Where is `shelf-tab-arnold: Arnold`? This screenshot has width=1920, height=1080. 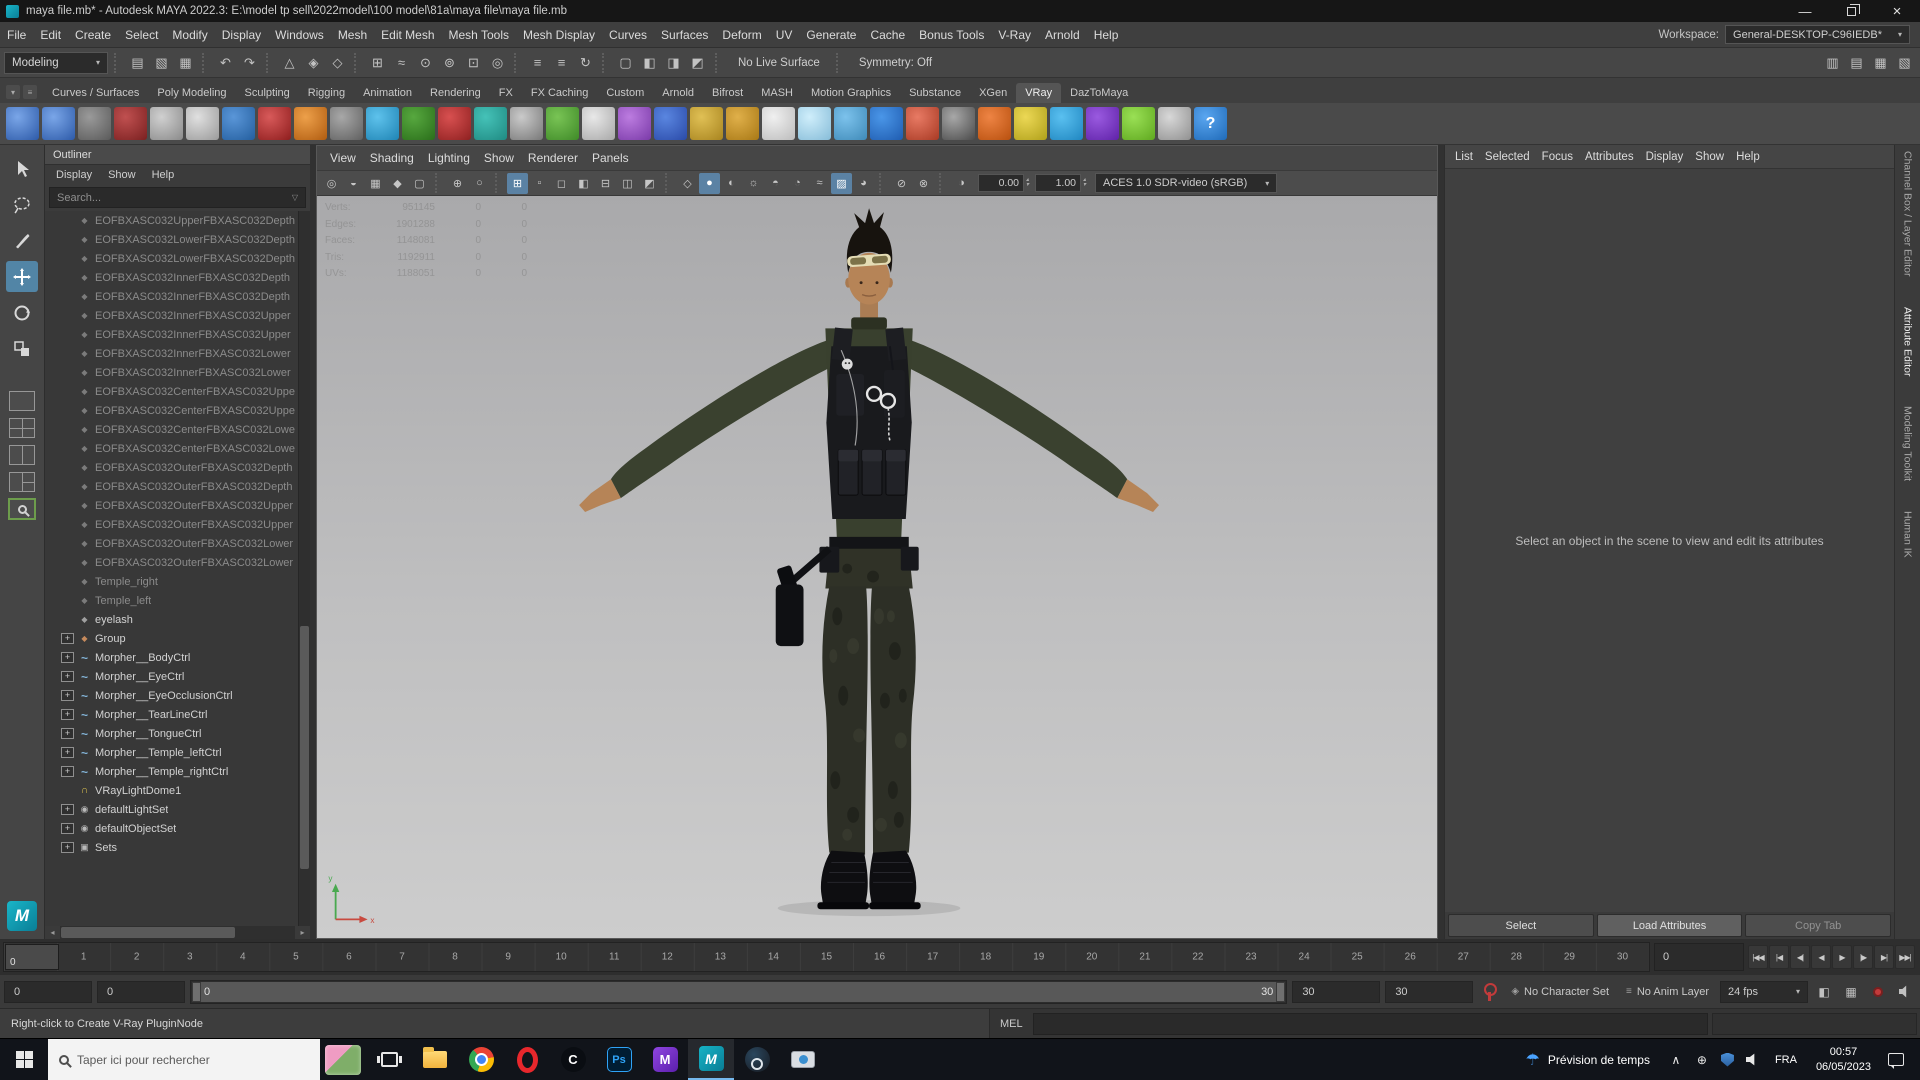 shelf-tab-arnold: Arnold is located at coordinates (678, 93).